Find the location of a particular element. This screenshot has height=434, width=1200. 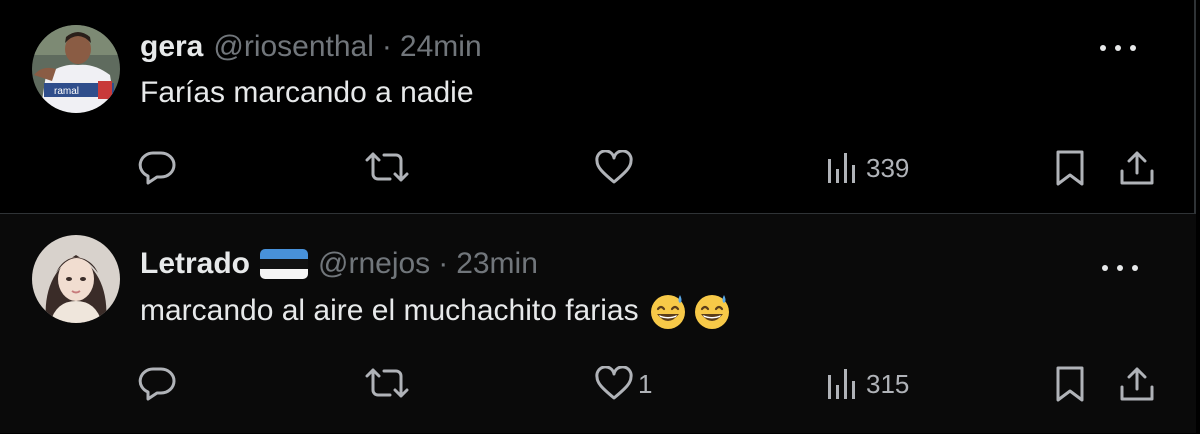

avatar is located at coordinates (76, 279).